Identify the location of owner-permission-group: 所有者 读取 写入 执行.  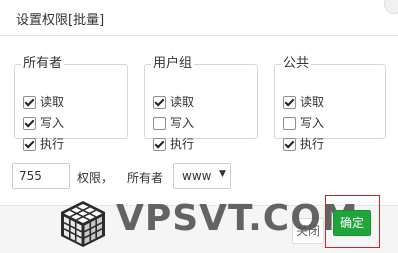
(71, 103).